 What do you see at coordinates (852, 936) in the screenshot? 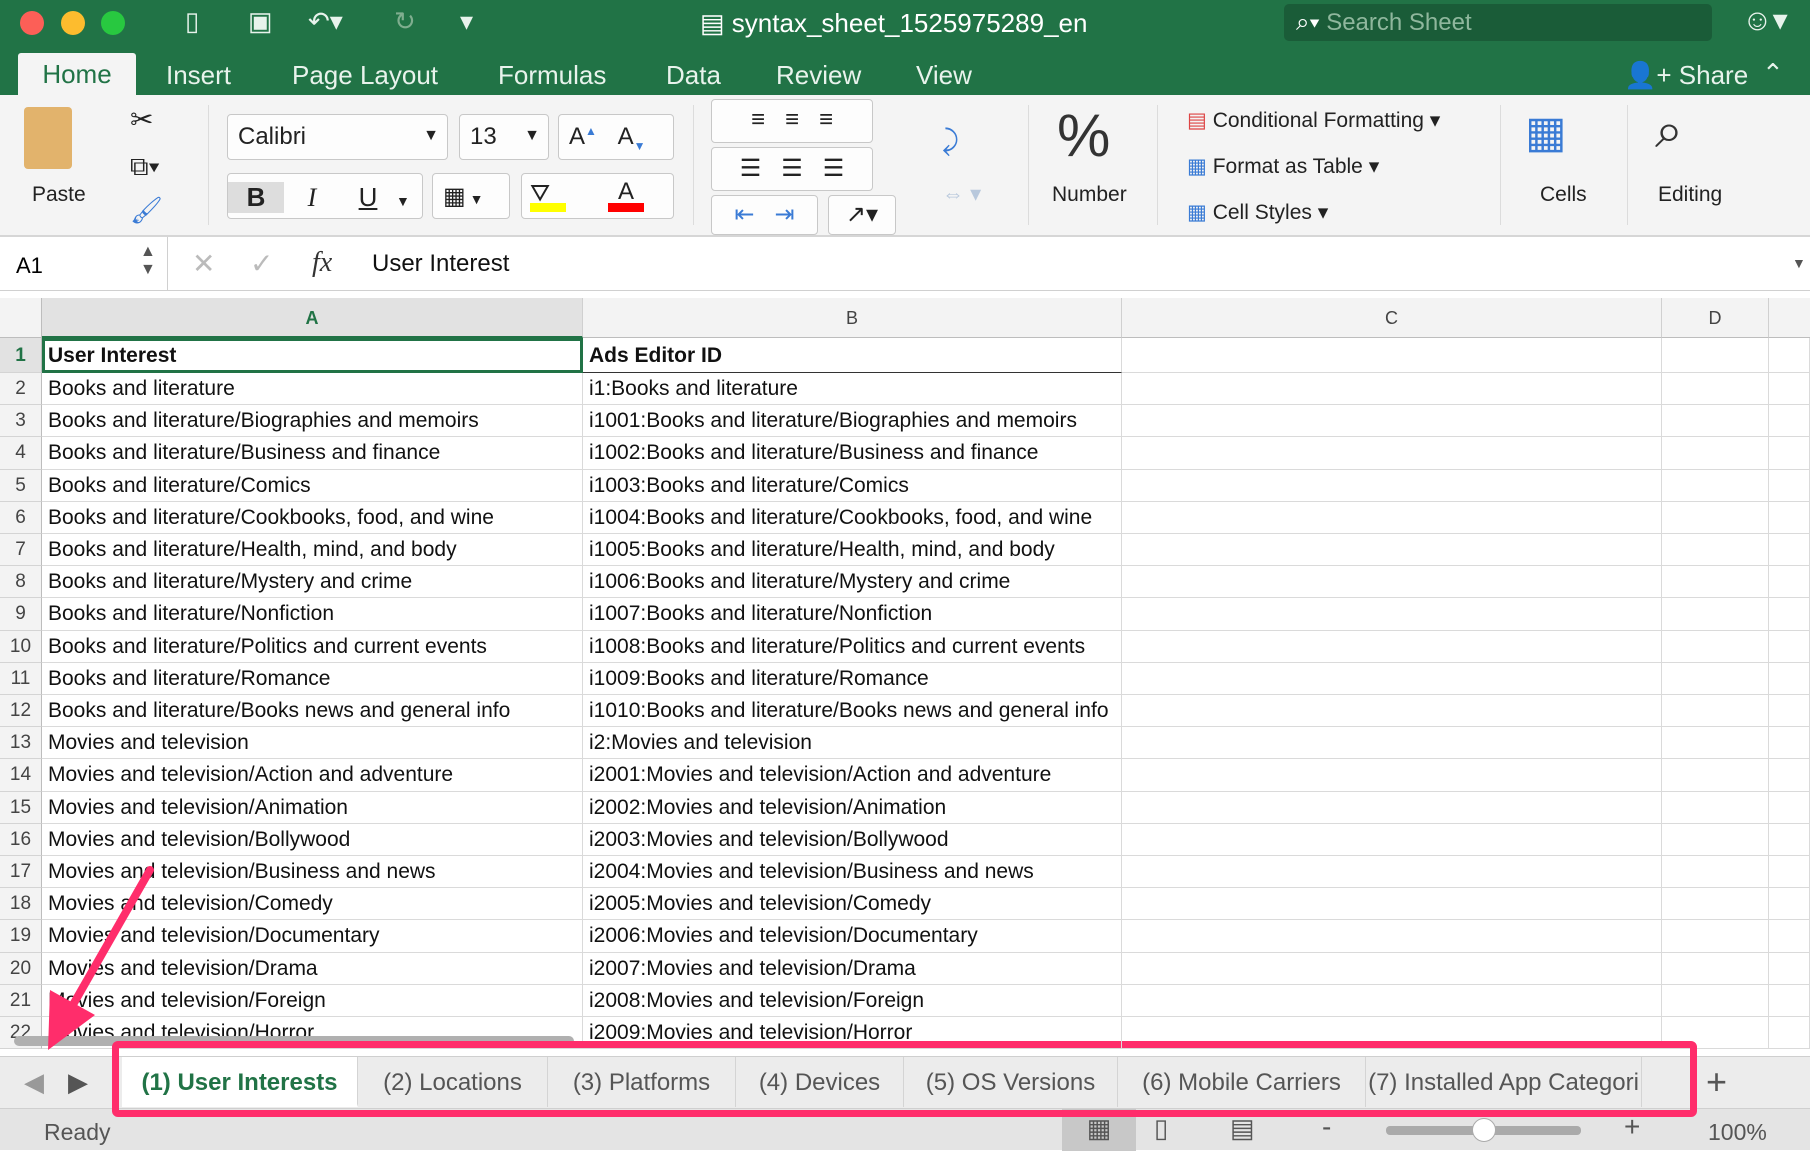
I see `cell: i2006:Movies and television/Documentary` at bounding box center [852, 936].